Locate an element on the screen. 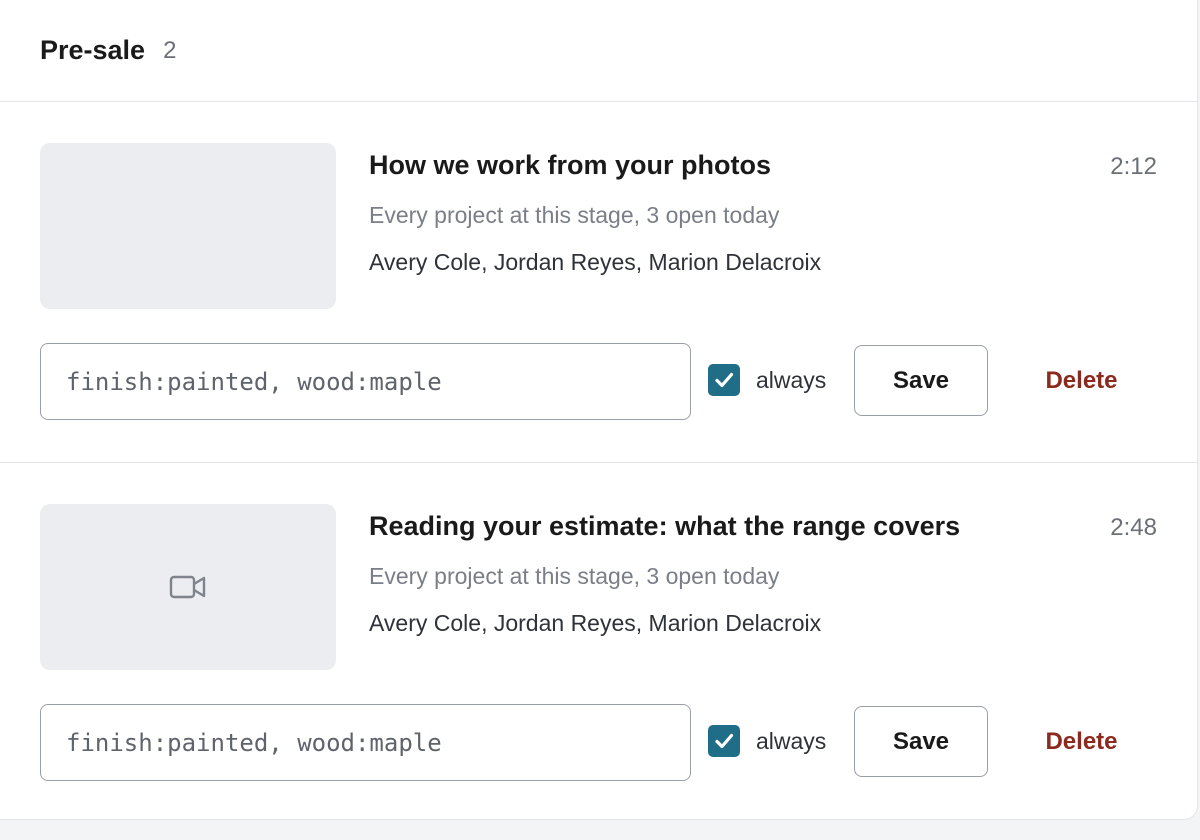 Image resolution: width=1200 pixels, height=840 pixels. group-header: Pre-sale 2 is located at coordinates (598, 51).